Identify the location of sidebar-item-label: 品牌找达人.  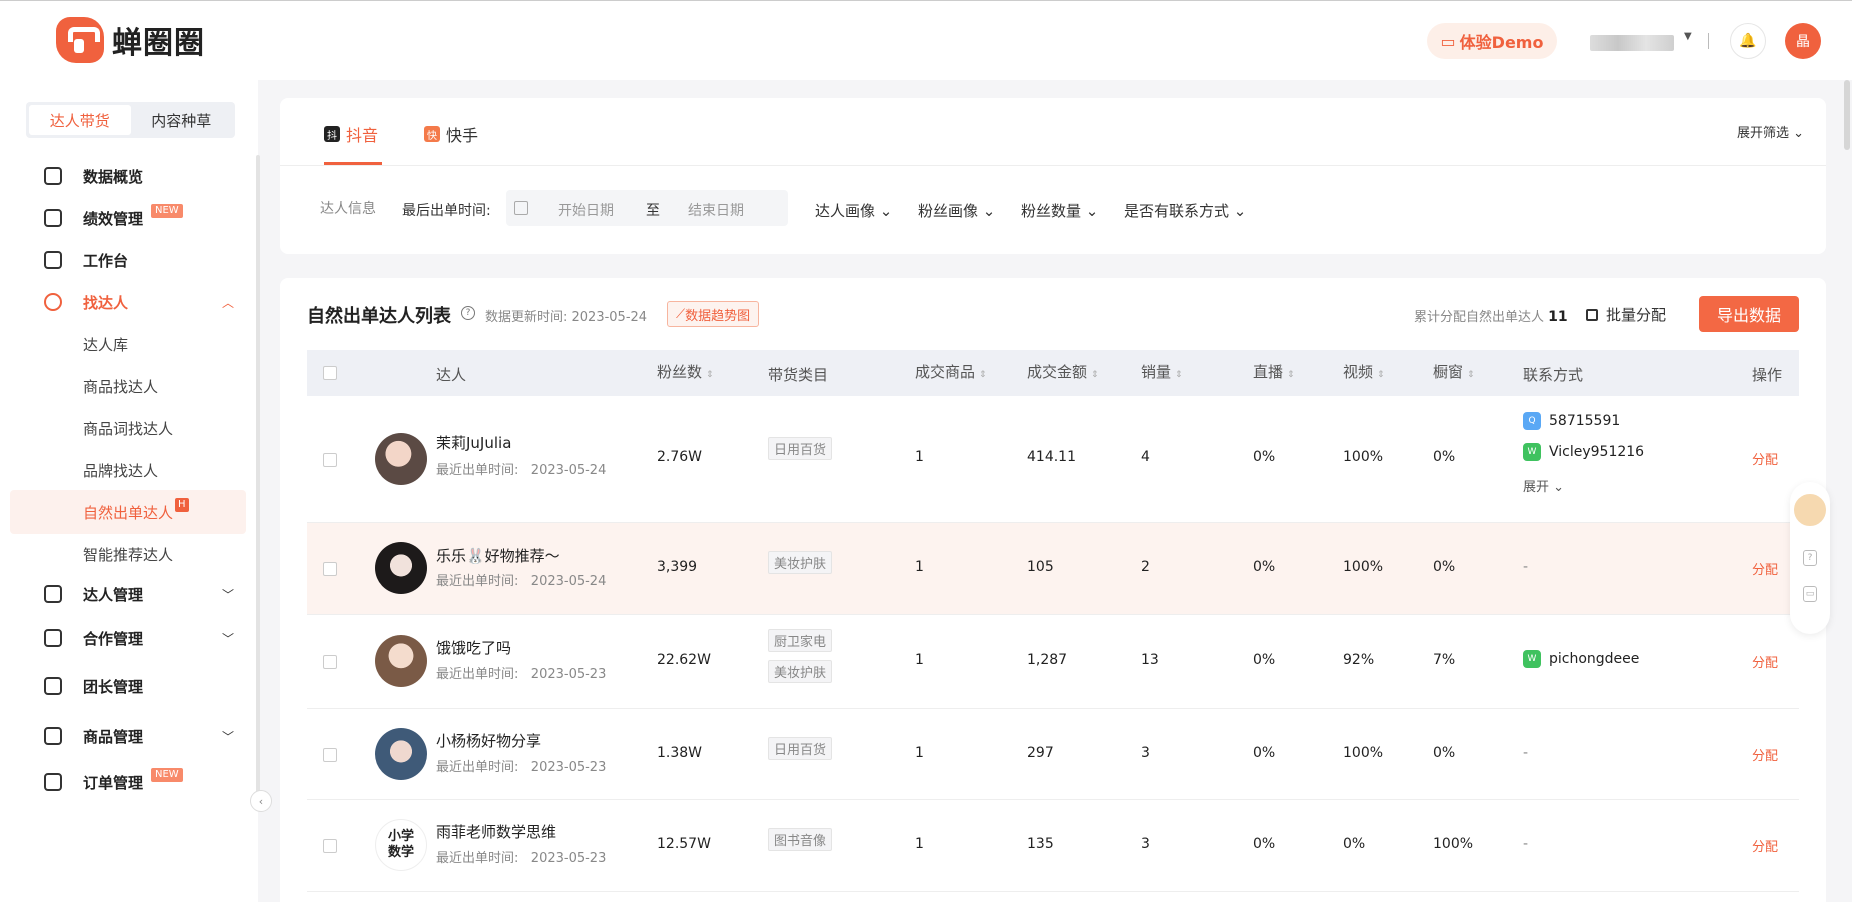
(121, 470).